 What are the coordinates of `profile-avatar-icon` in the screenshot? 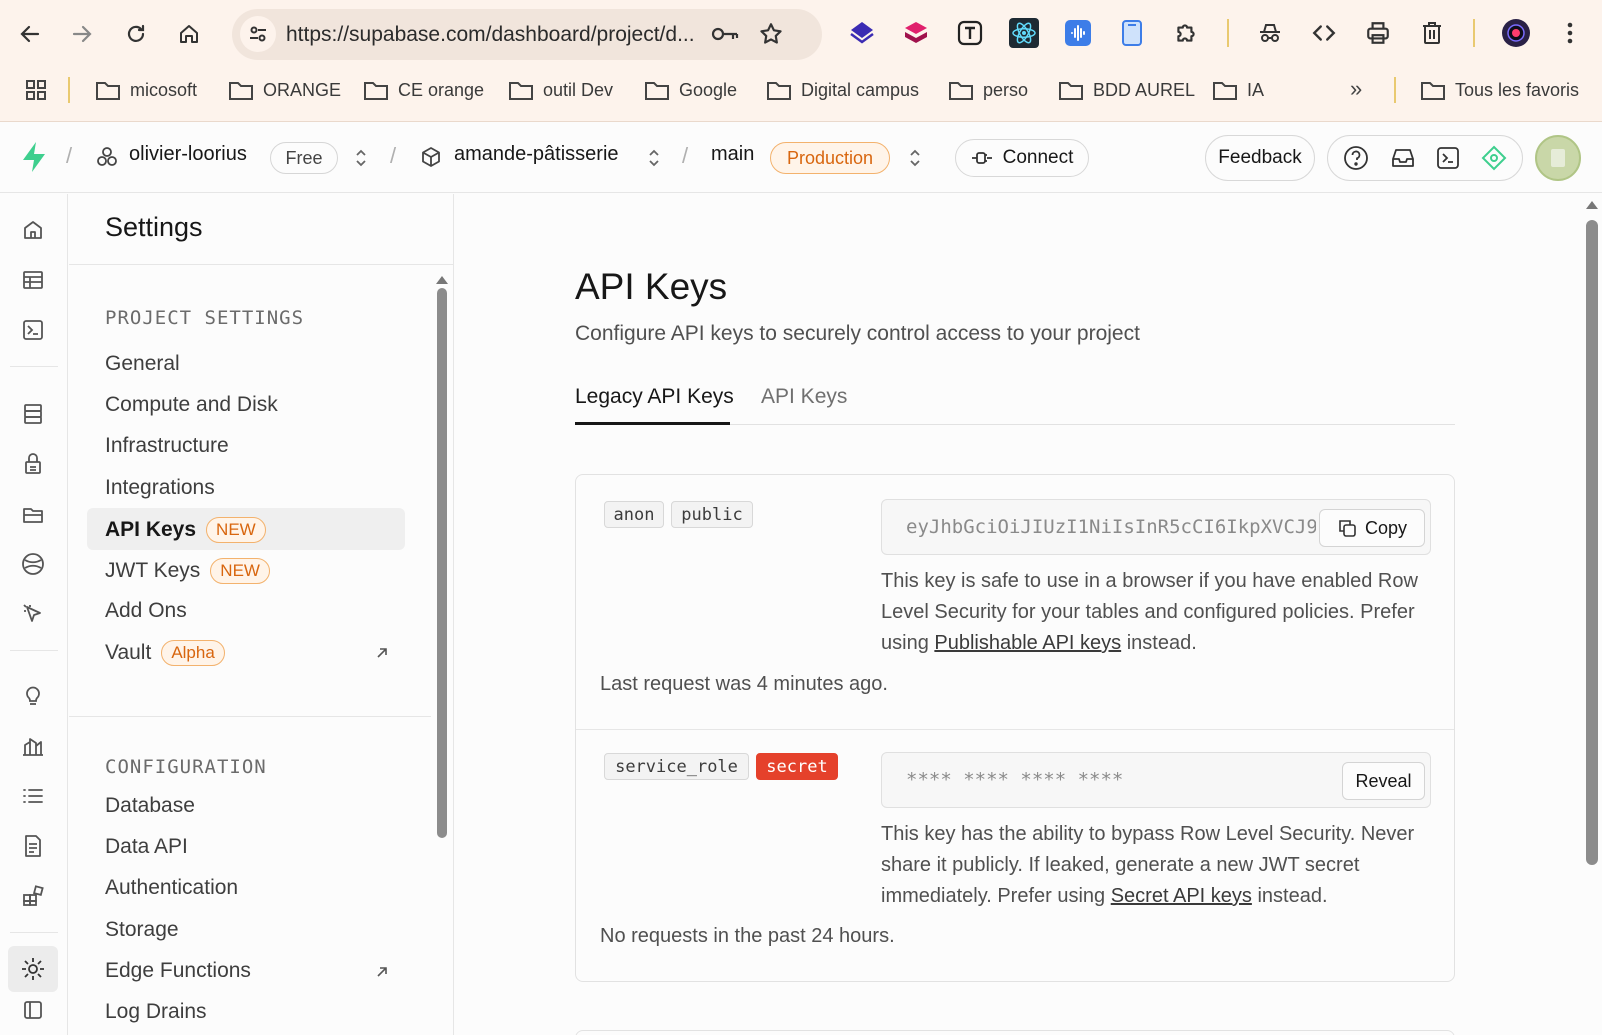 It's located at (1516, 33).